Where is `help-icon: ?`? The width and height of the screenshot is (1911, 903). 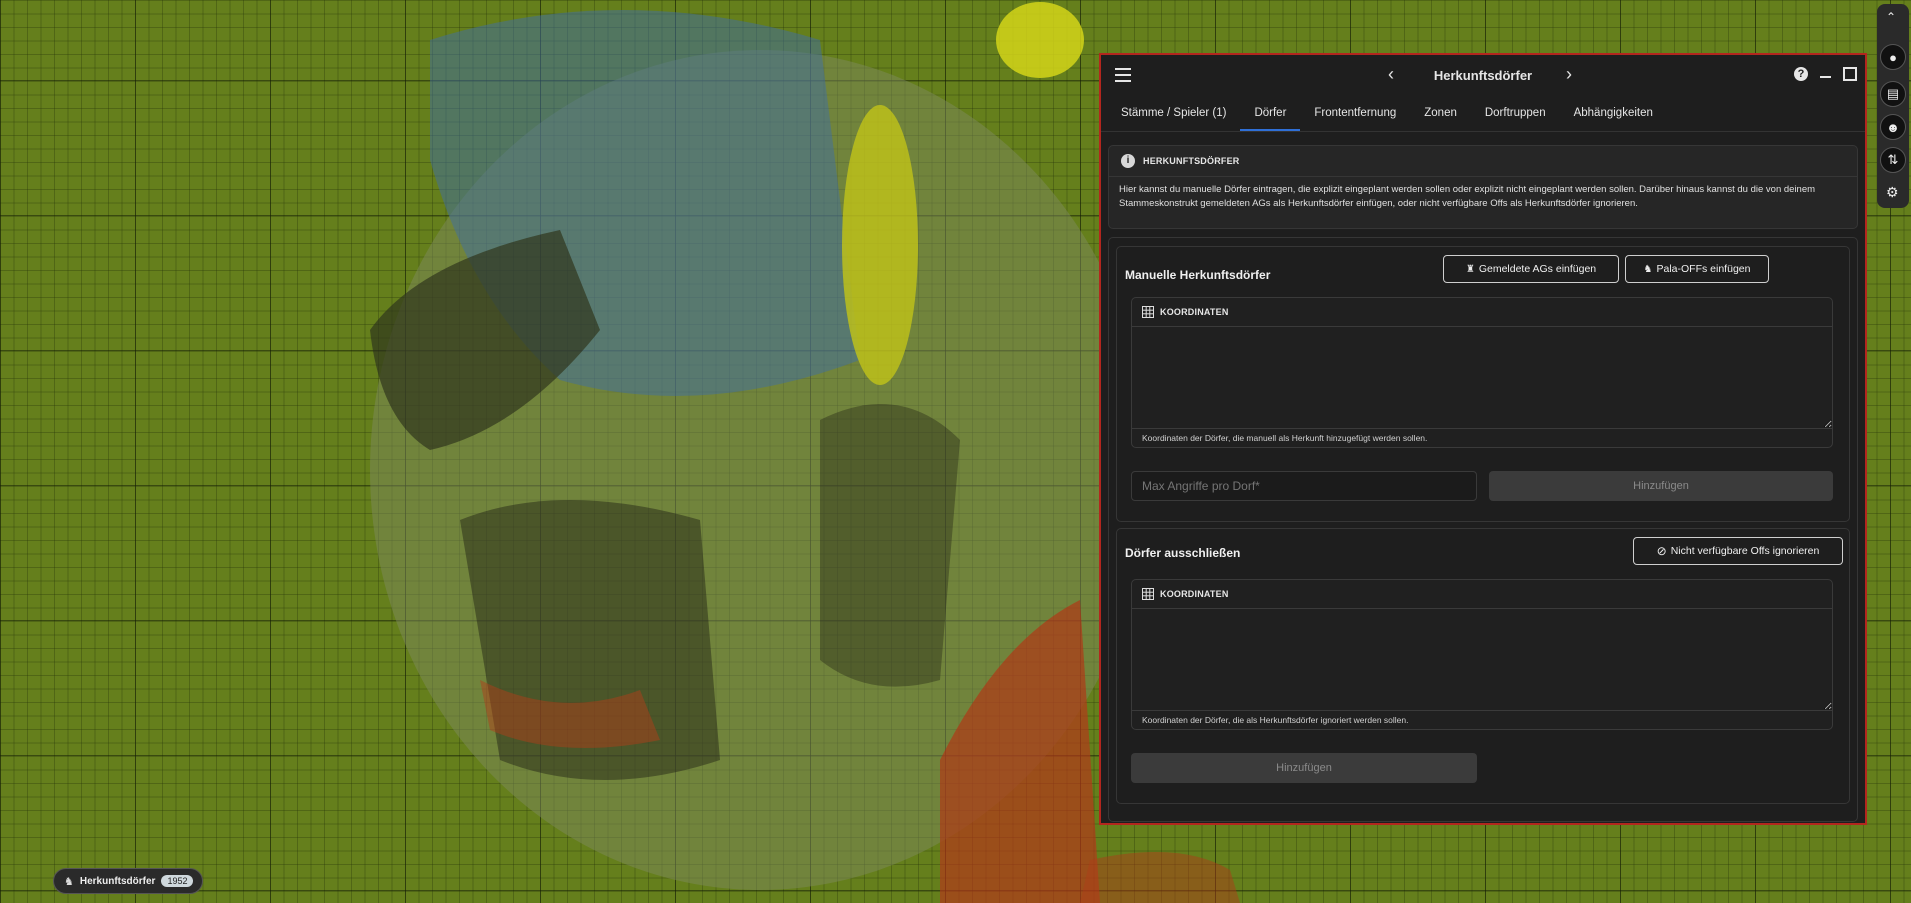 help-icon: ? is located at coordinates (1801, 74).